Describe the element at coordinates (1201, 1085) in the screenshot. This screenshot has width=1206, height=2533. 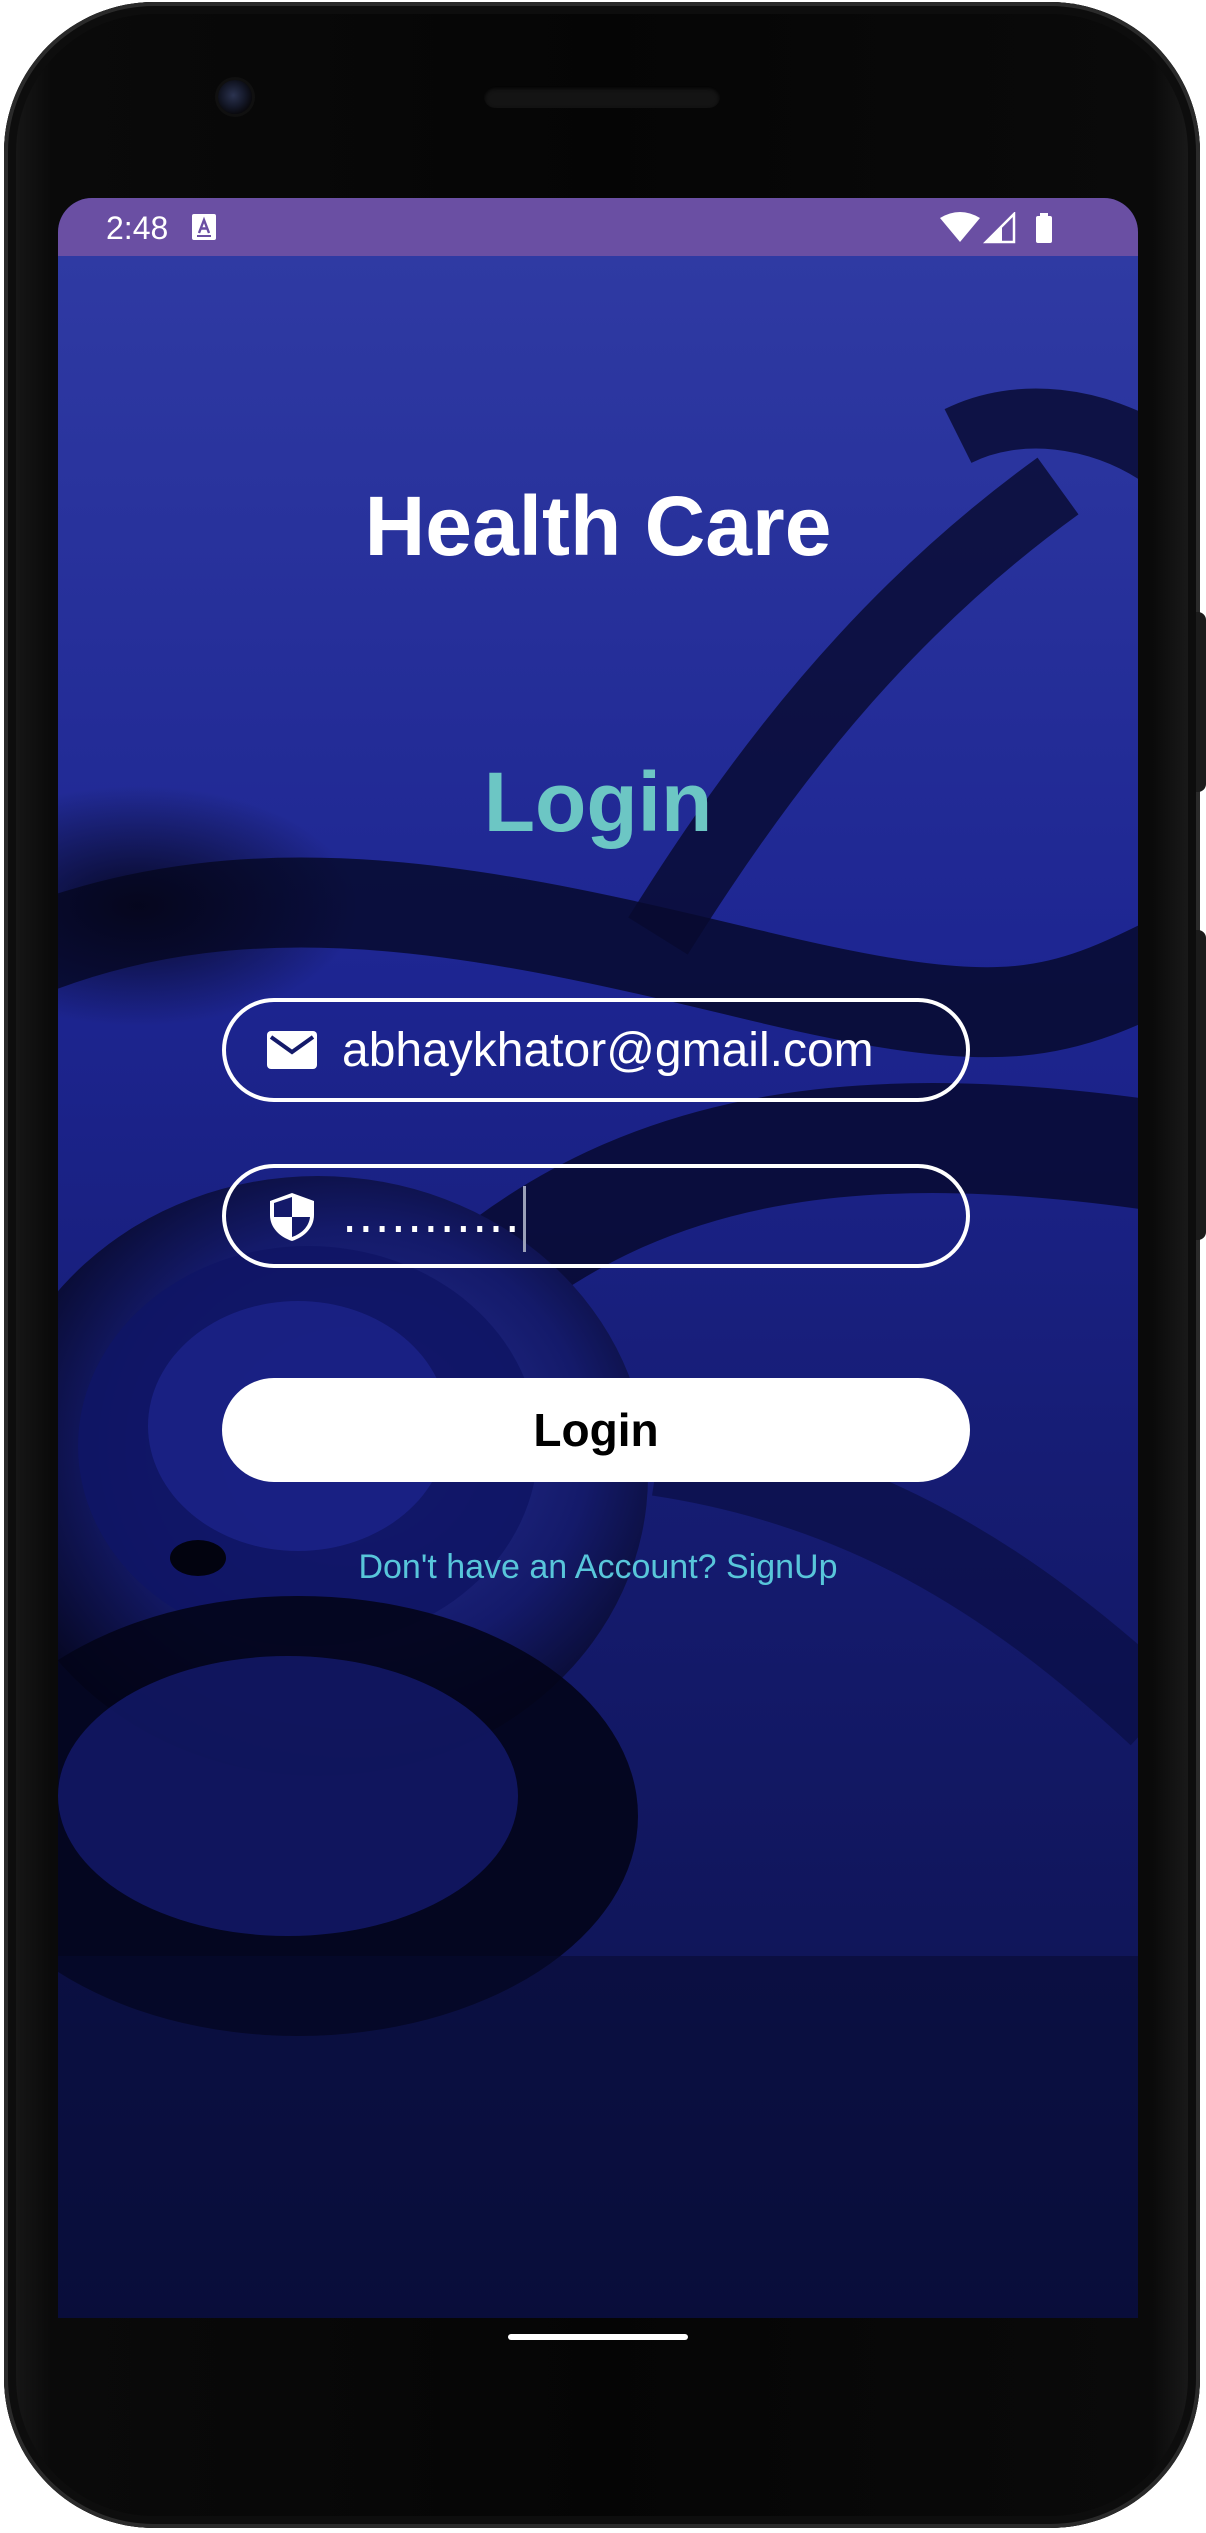
I see `volume-button` at that location.